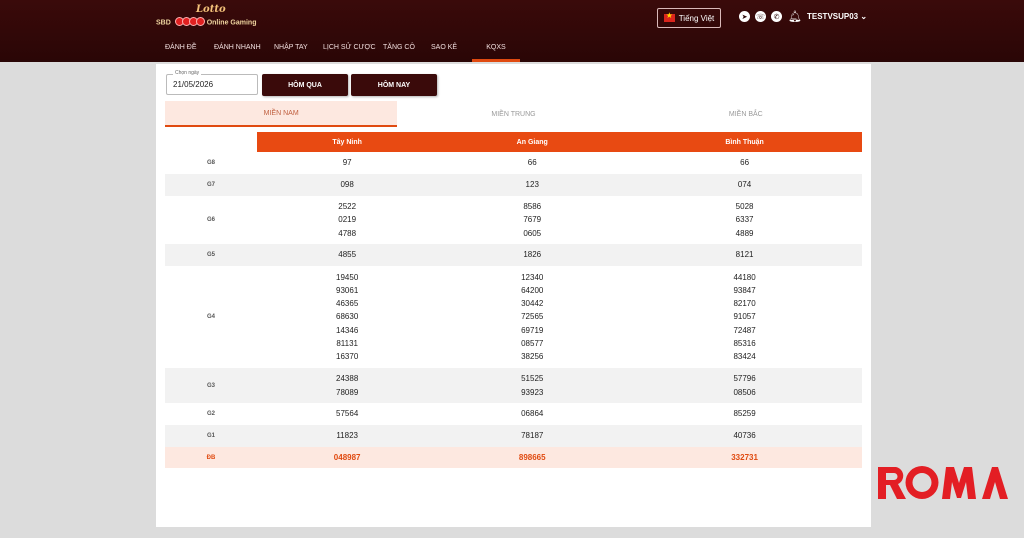 The width and height of the screenshot is (1024, 538). What do you see at coordinates (532, 379) in the screenshot?
I see `result-number: 51525` at bounding box center [532, 379].